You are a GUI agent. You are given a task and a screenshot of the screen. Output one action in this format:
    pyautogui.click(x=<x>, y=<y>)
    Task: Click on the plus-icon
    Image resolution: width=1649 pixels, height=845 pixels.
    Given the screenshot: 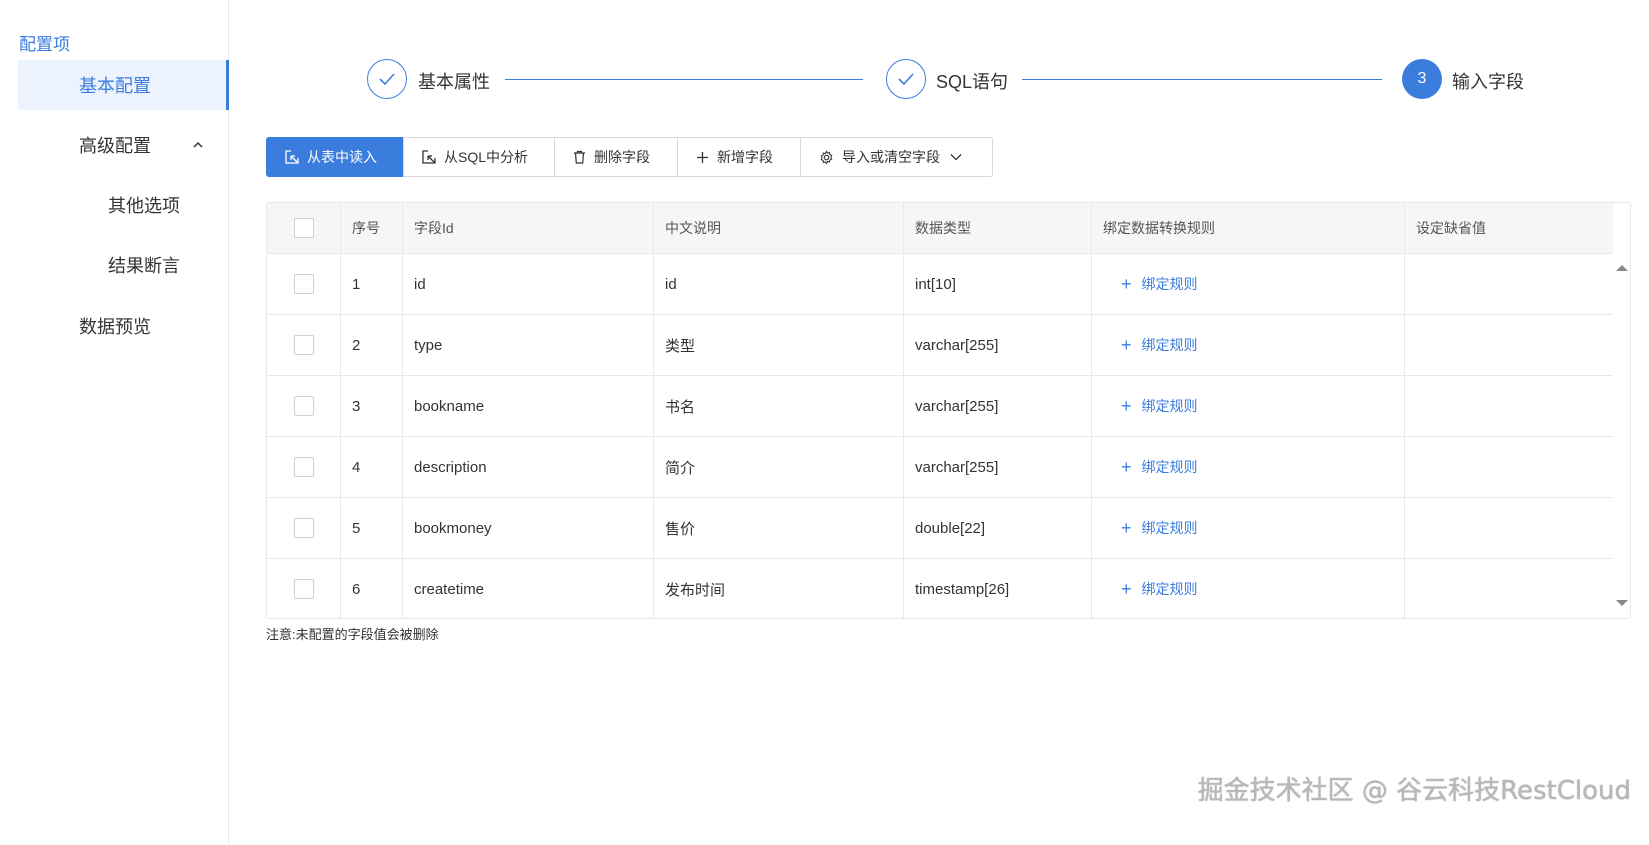 What is the action you would take?
    pyautogui.click(x=702, y=157)
    